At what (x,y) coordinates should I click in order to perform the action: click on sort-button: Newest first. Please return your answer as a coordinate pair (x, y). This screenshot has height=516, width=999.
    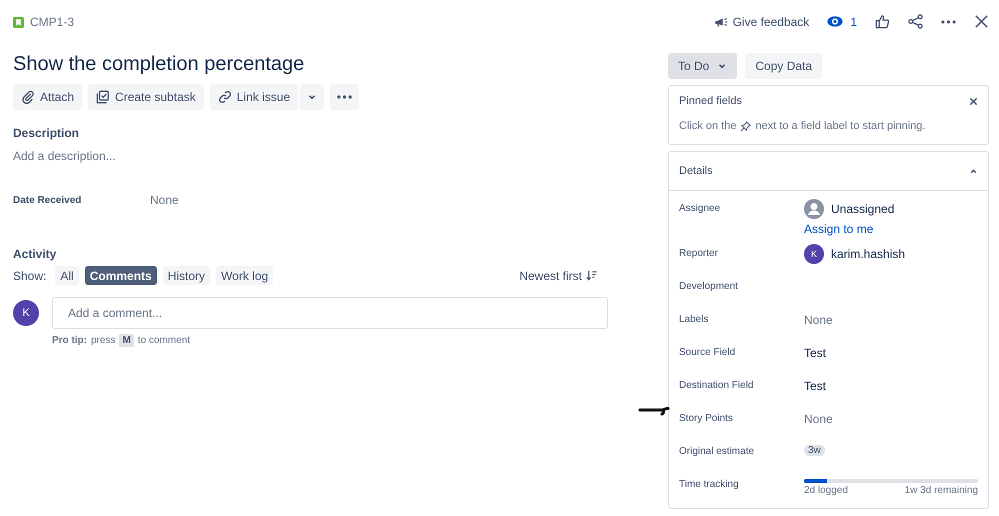
    Looking at the image, I should click on (558, 276).